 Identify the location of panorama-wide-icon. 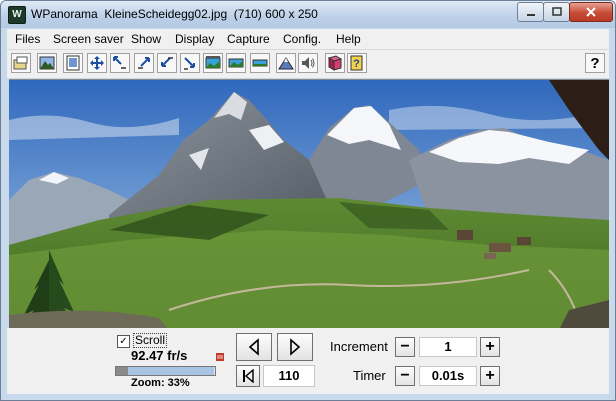
(236, 63).